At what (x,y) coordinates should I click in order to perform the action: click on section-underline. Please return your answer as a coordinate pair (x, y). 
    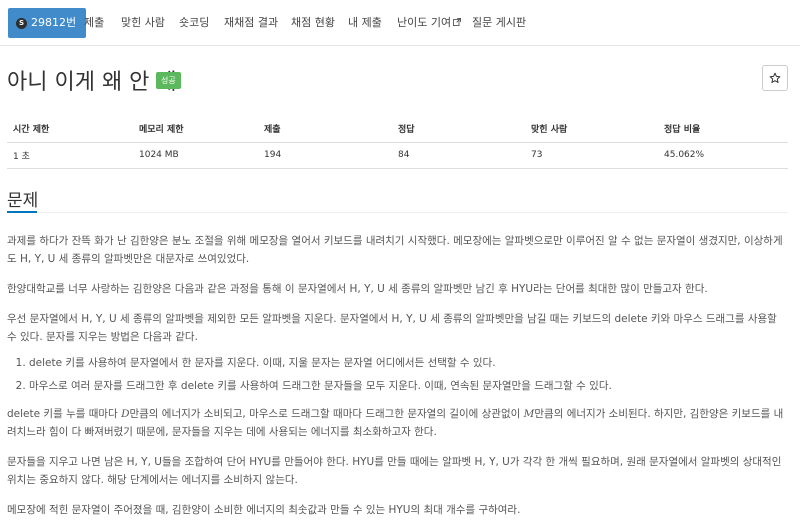
    Looking at the image, I should click on (22, 212).